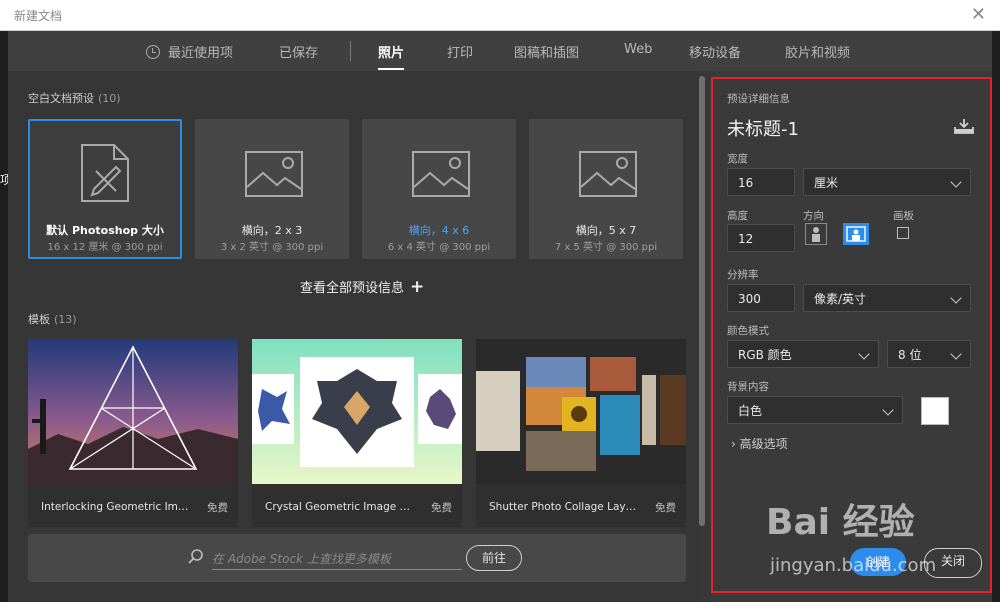  What do you see at coordinates (813, 216) in the screenshot?
I see `orientation-label: 方向` at bounding box center [813, 216].